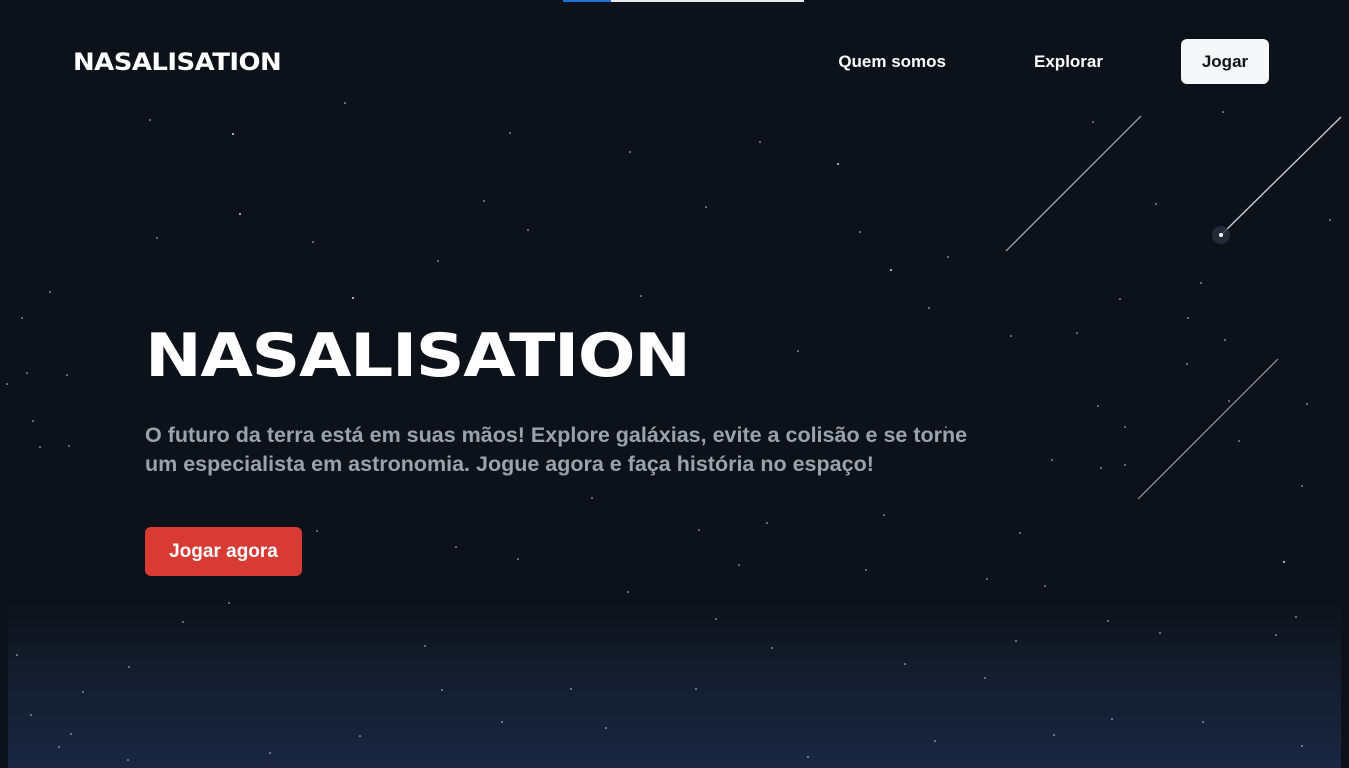  I want to click on main-nav: Quem somos Explorar Jogar, so click(1053, 61).